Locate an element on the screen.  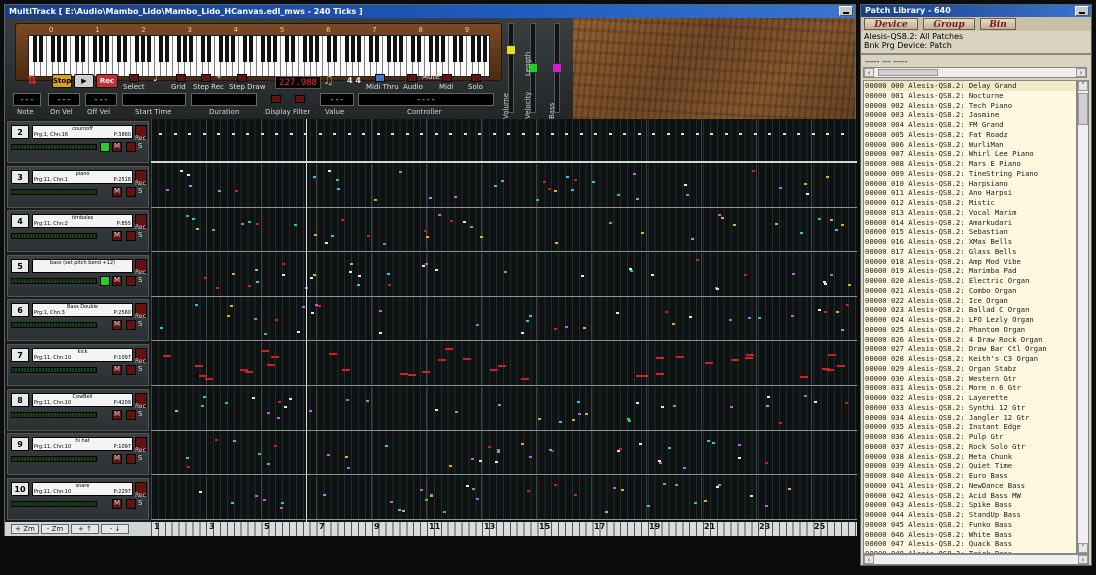
value-field: --- is located at coordinates (337, 99).